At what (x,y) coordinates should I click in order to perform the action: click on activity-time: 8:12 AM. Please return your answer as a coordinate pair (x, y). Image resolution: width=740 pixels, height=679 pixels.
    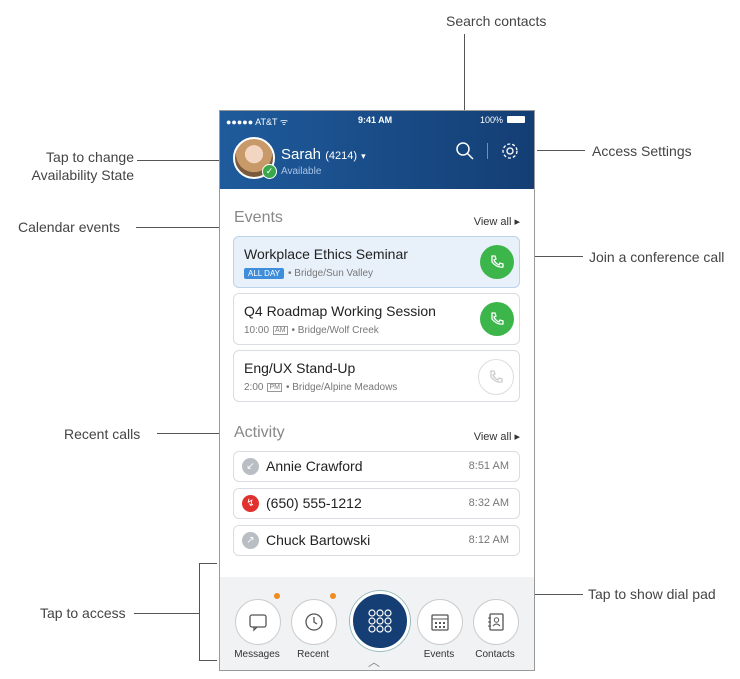
    Looking at the image, I should click on (488, 540).